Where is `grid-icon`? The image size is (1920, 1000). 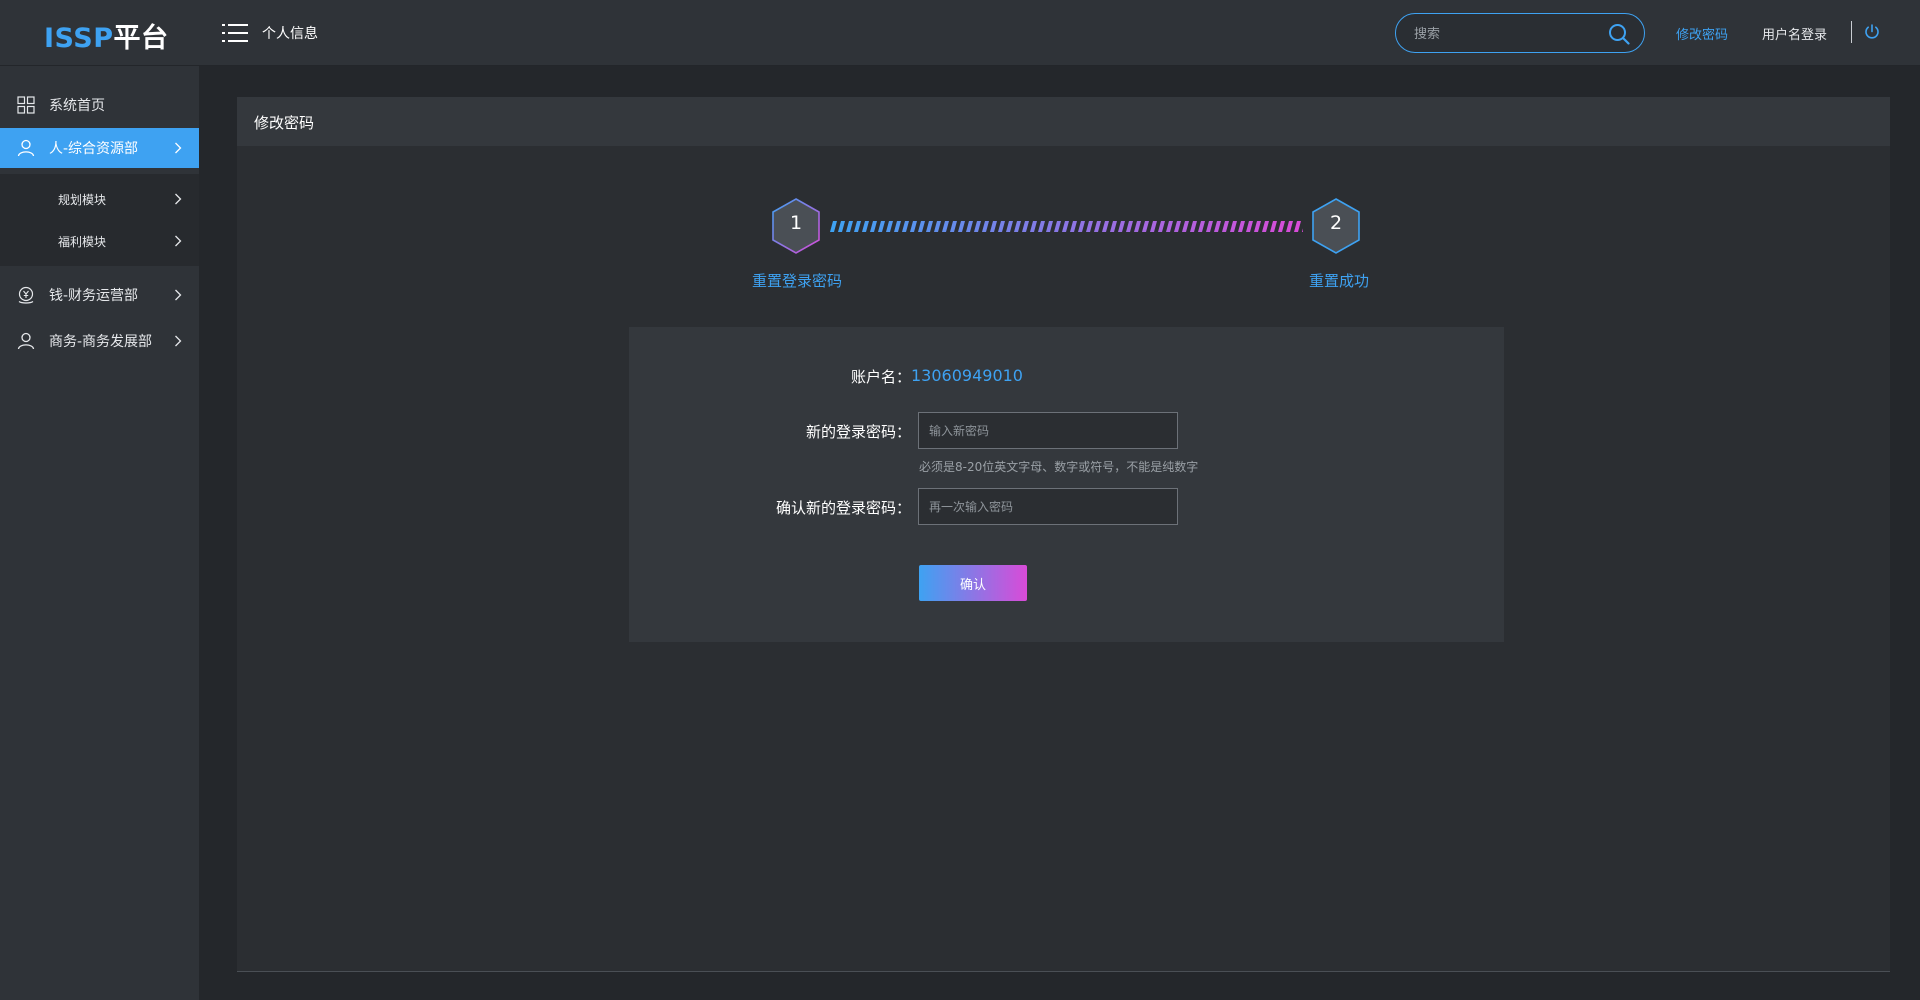 grid-icon is located at coordinates (26, 105).